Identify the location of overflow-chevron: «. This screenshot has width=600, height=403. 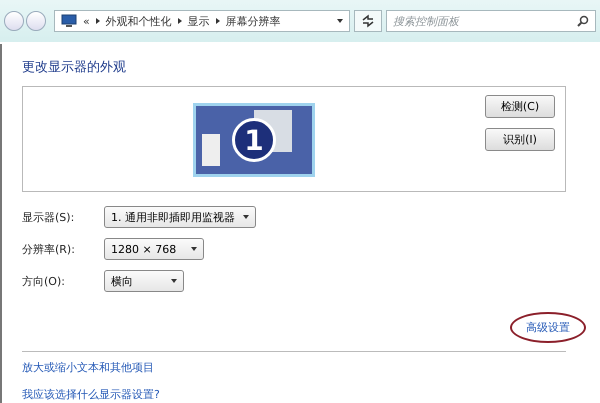
(86, 21).